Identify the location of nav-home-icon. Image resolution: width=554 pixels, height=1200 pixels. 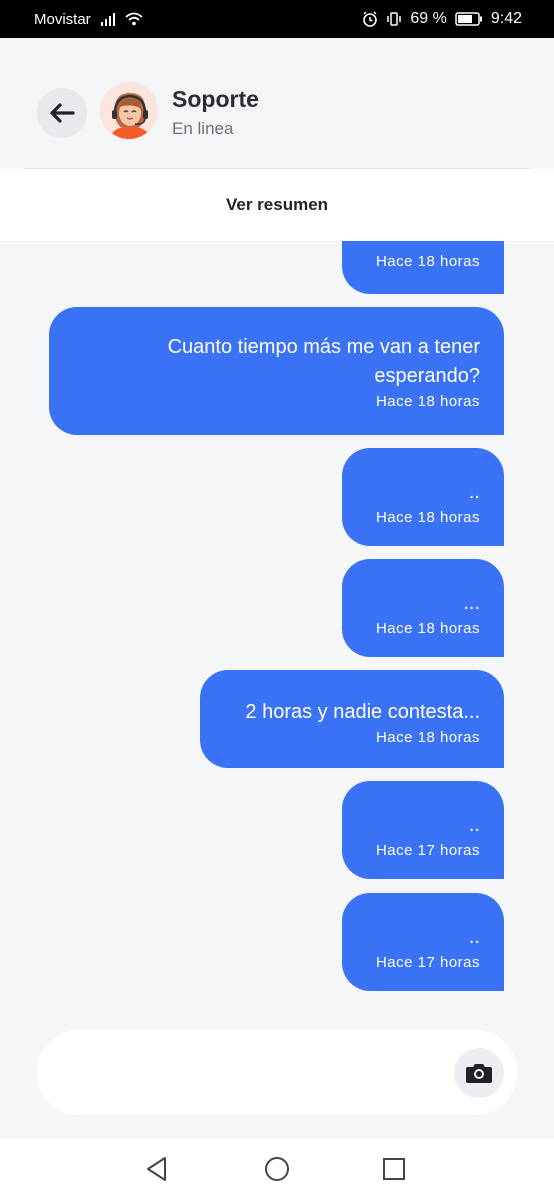
(277, 1169).